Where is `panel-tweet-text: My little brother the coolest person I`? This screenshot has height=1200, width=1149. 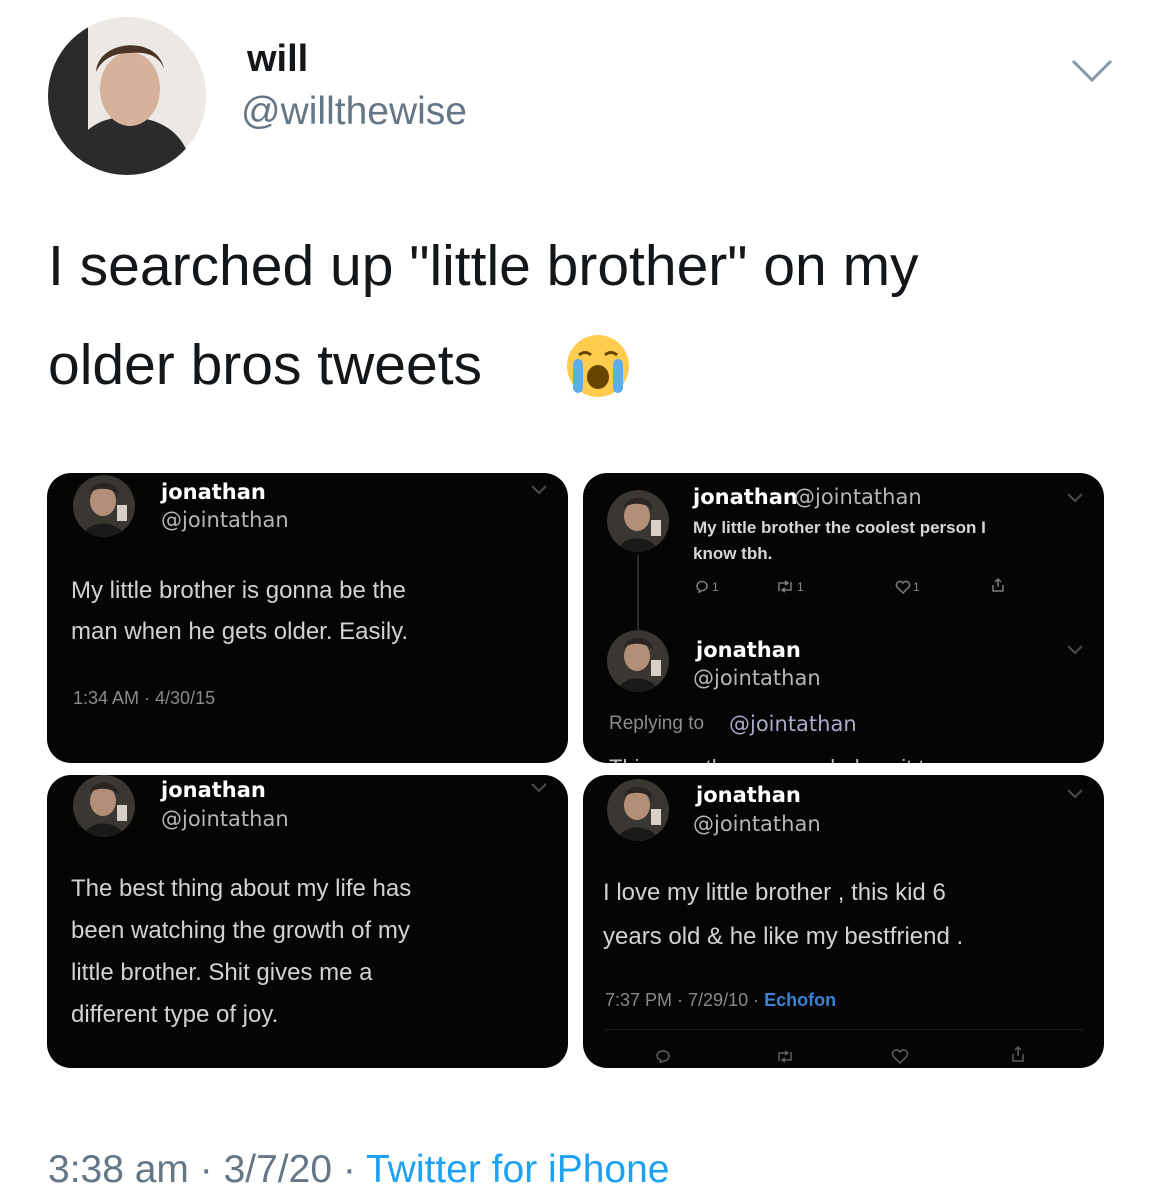
panel-tweet-text: My little brother the coolest person I is located at coordinates (839, 527).